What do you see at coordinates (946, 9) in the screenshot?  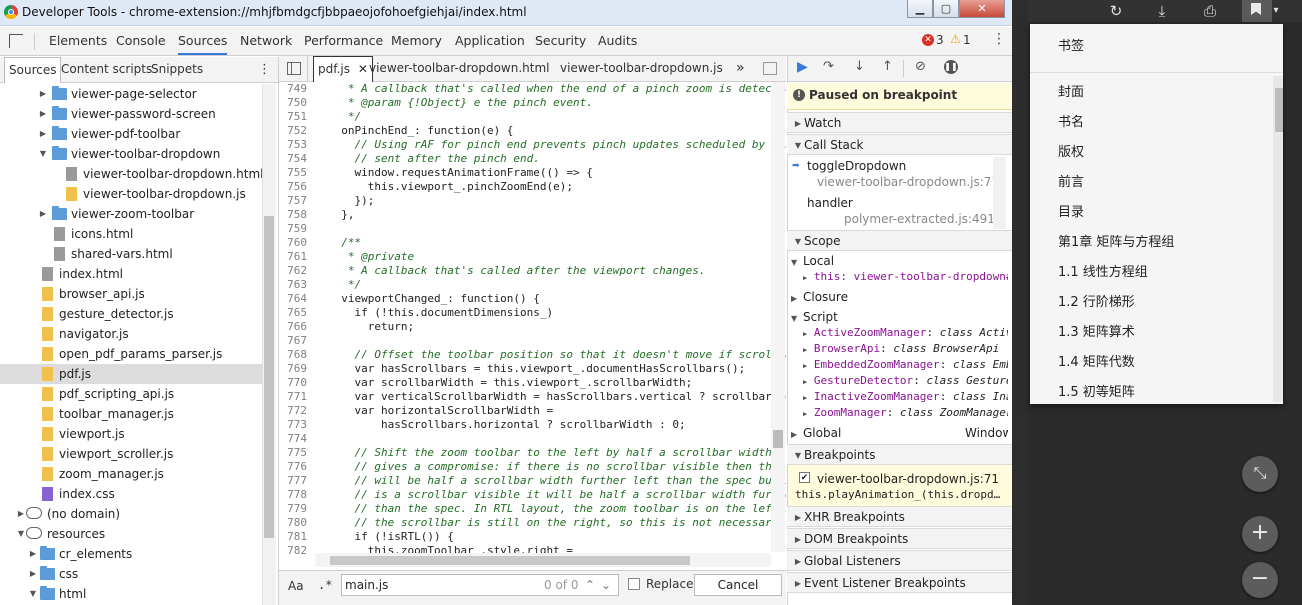 I see `maximize-button: ▢` at bounding box center [946, 9].